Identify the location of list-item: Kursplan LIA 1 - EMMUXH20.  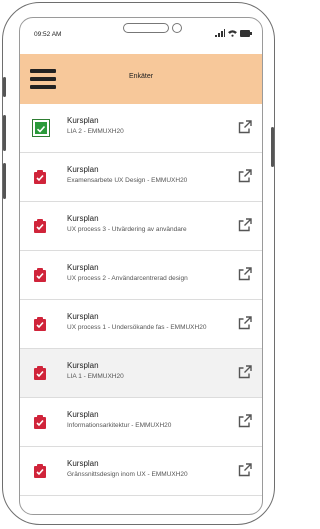
(141, 373).